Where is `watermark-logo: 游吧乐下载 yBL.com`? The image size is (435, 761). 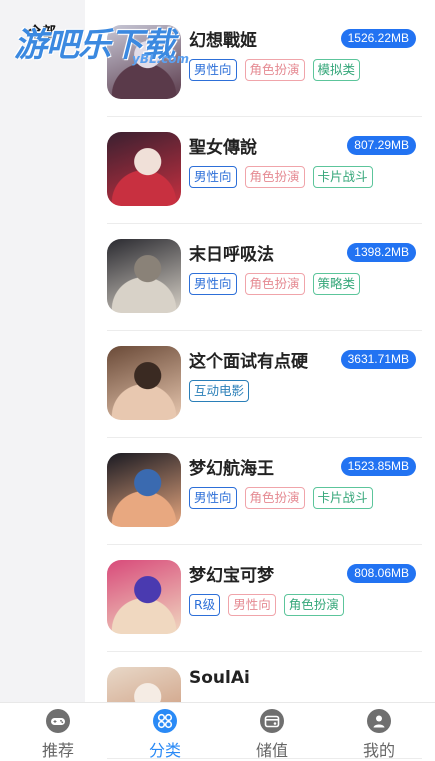 watermark-logo: 游吧乐下载 yBL.com is located at coordinates (101, 42).